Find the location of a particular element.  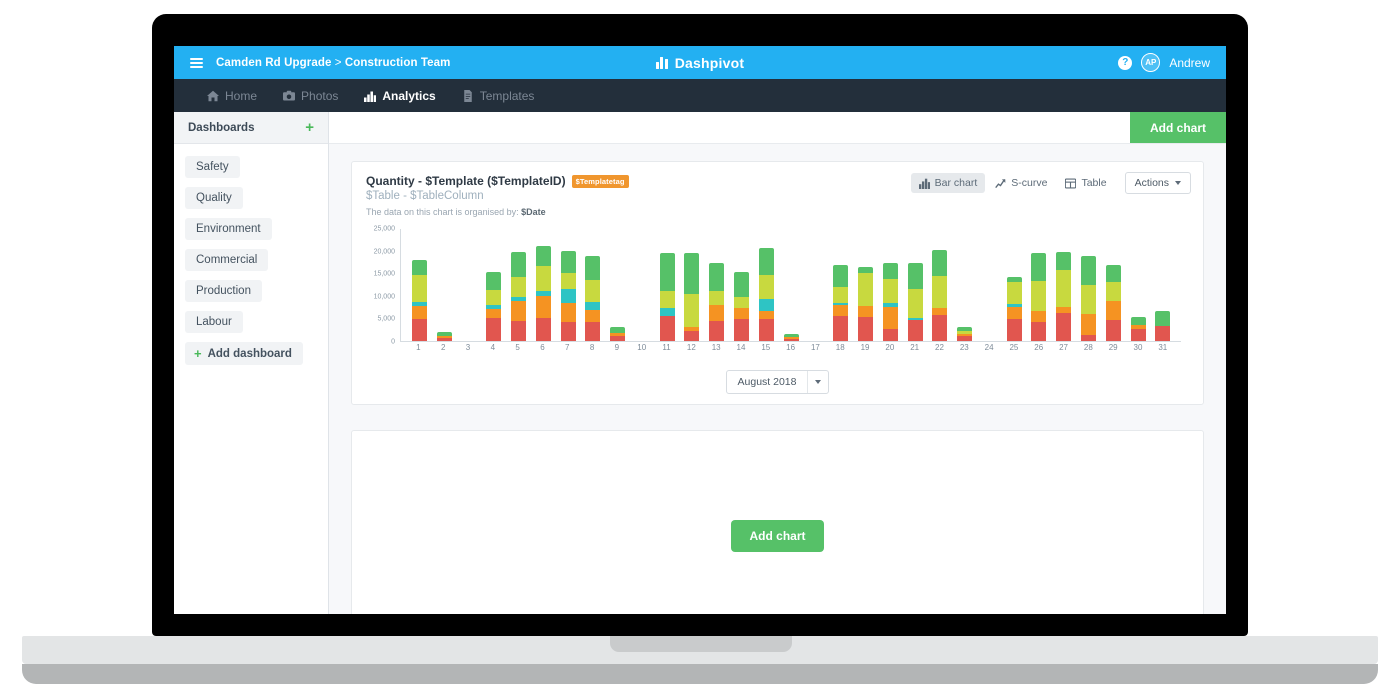

actions-dropdown-button: Actions is located at coordinates (1157, 183).